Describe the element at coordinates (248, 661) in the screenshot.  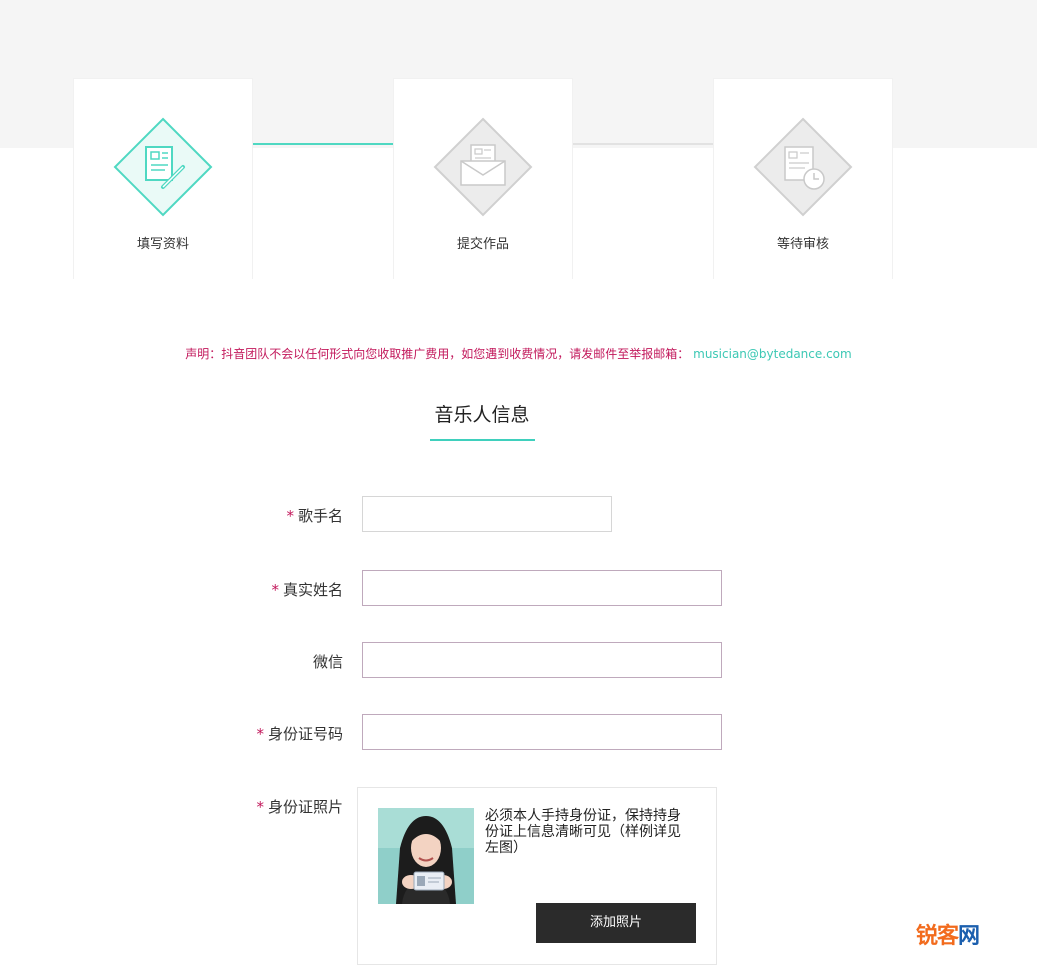
I see `wechat-label: 微信` at that location.